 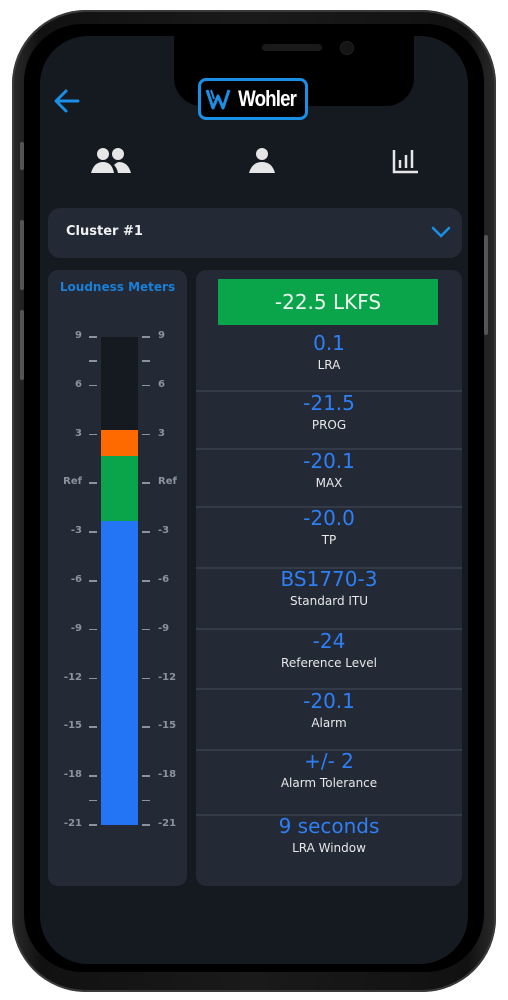 I want to click on meter-title: Loudness Meters, so click(x=117, y=287).